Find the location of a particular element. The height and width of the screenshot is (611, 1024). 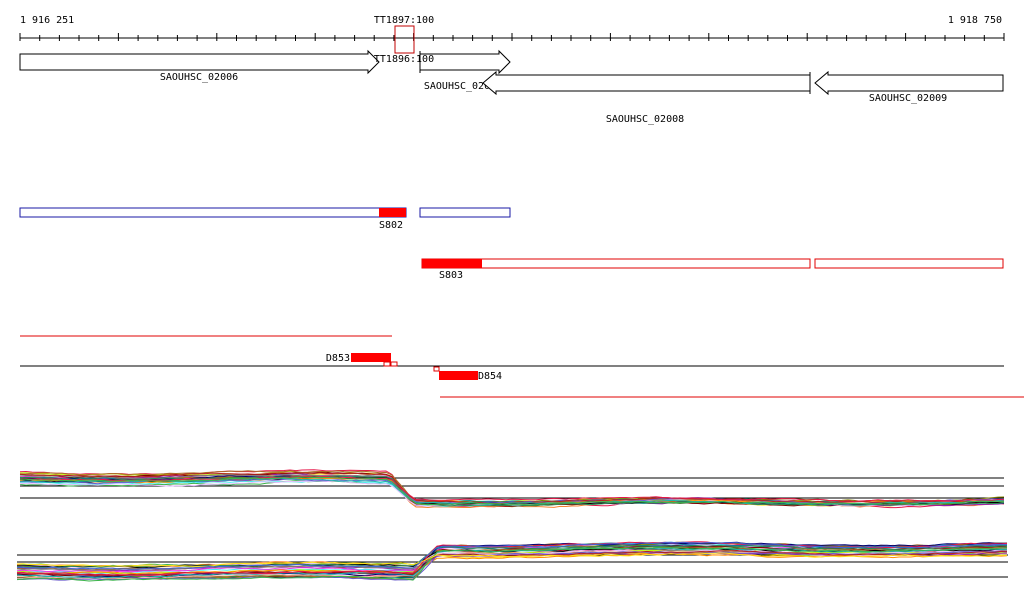

expression-profile-line is located at coordinates (512, 488).